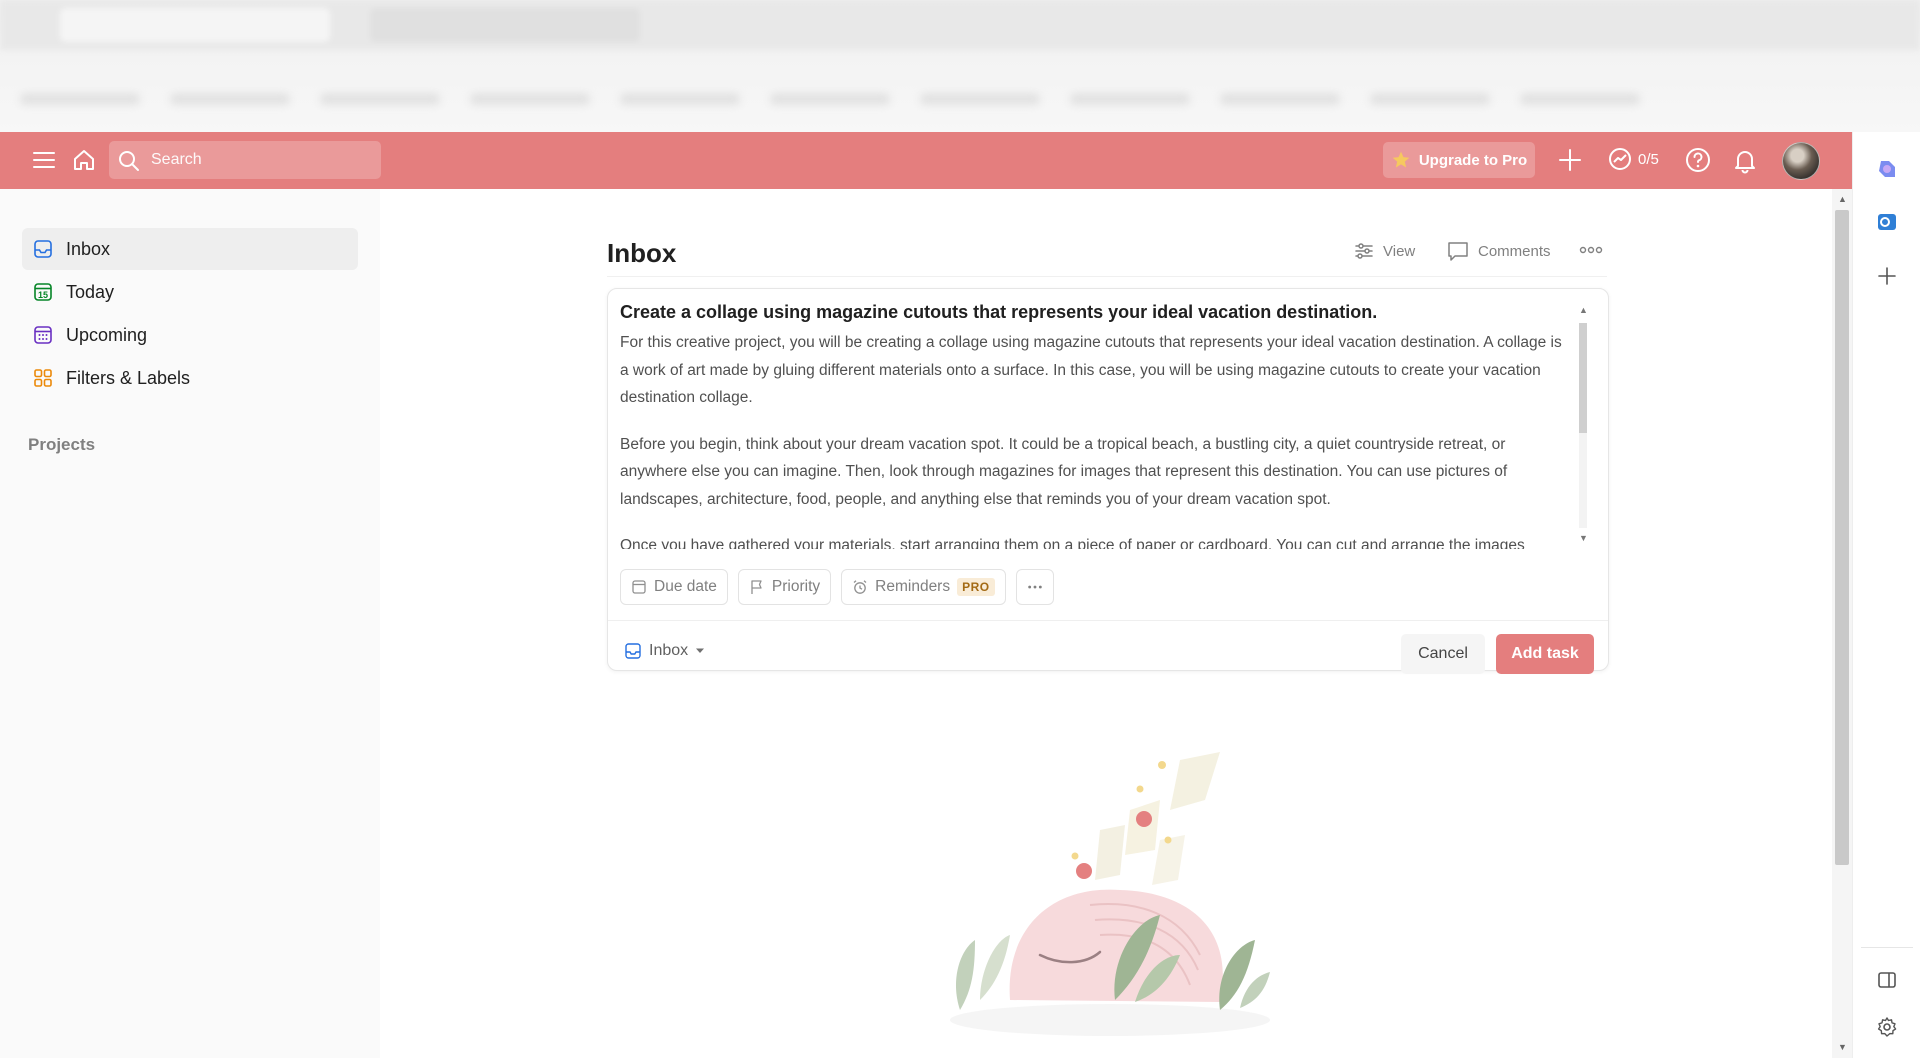 The image size is (1920, 1058). I want to click on sliders-icon, so click(1364, 251).